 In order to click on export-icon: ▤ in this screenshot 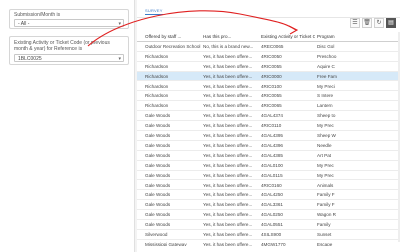, I will do `click(391, 23)`.